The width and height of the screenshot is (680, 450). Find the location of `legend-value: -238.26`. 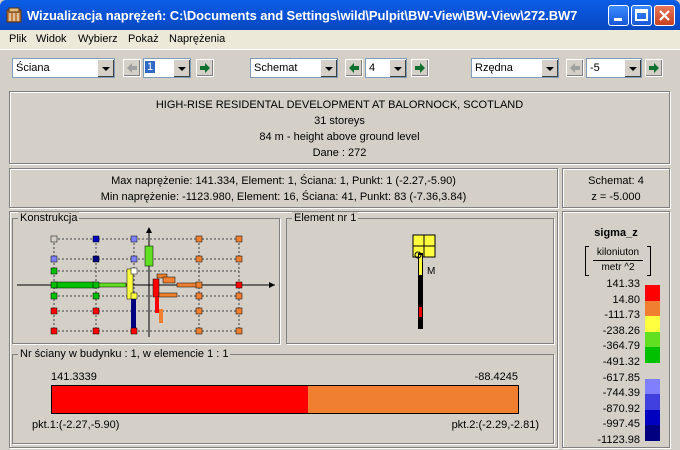

legend-value: -238.26 is located at coordinates (621, 330).